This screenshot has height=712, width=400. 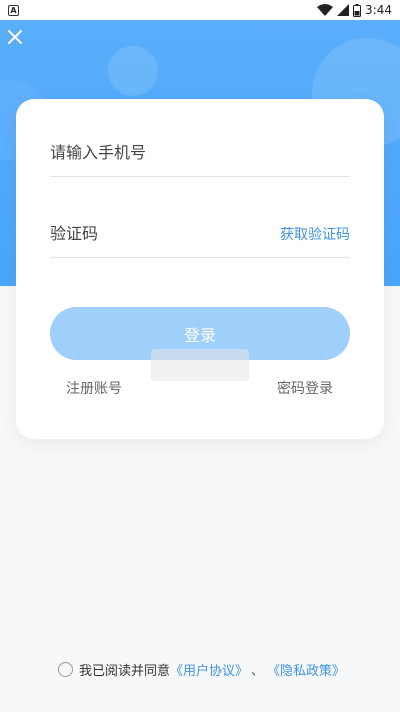 I want to click on code-field: 获取验证码, so click(x=200, y=234).